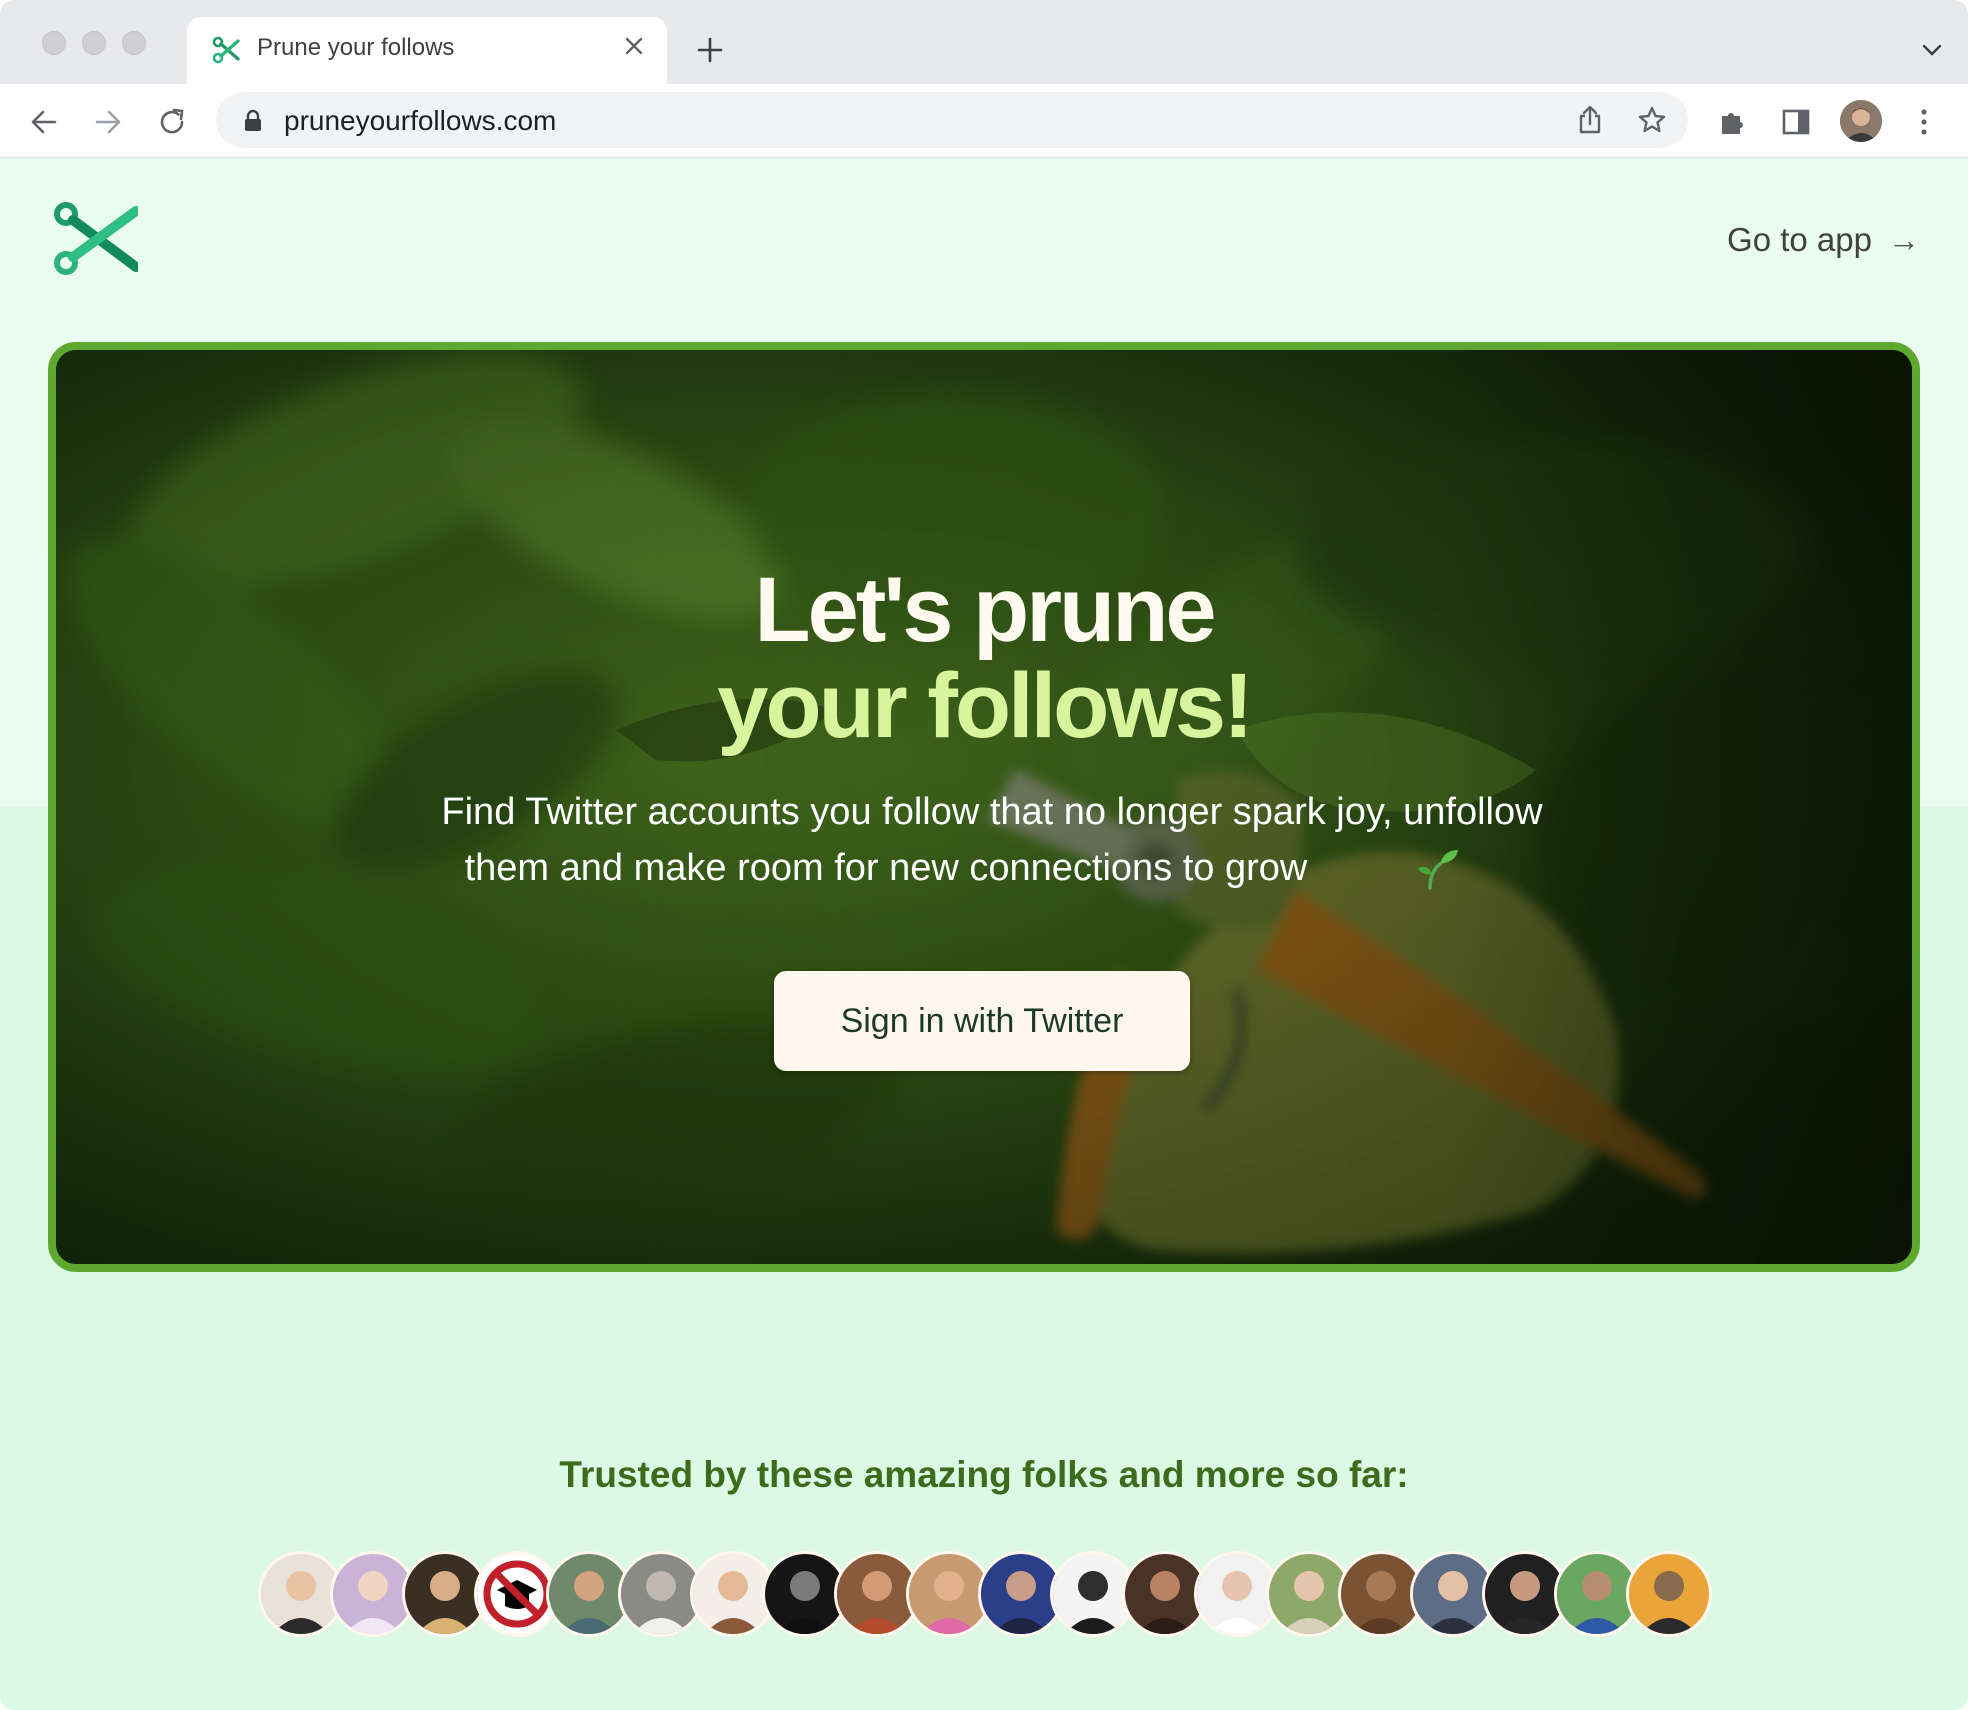  What do you see at coordinates (54, 43) in the screenshot?
I see `close-window-button` at bounding box center [54, 43].